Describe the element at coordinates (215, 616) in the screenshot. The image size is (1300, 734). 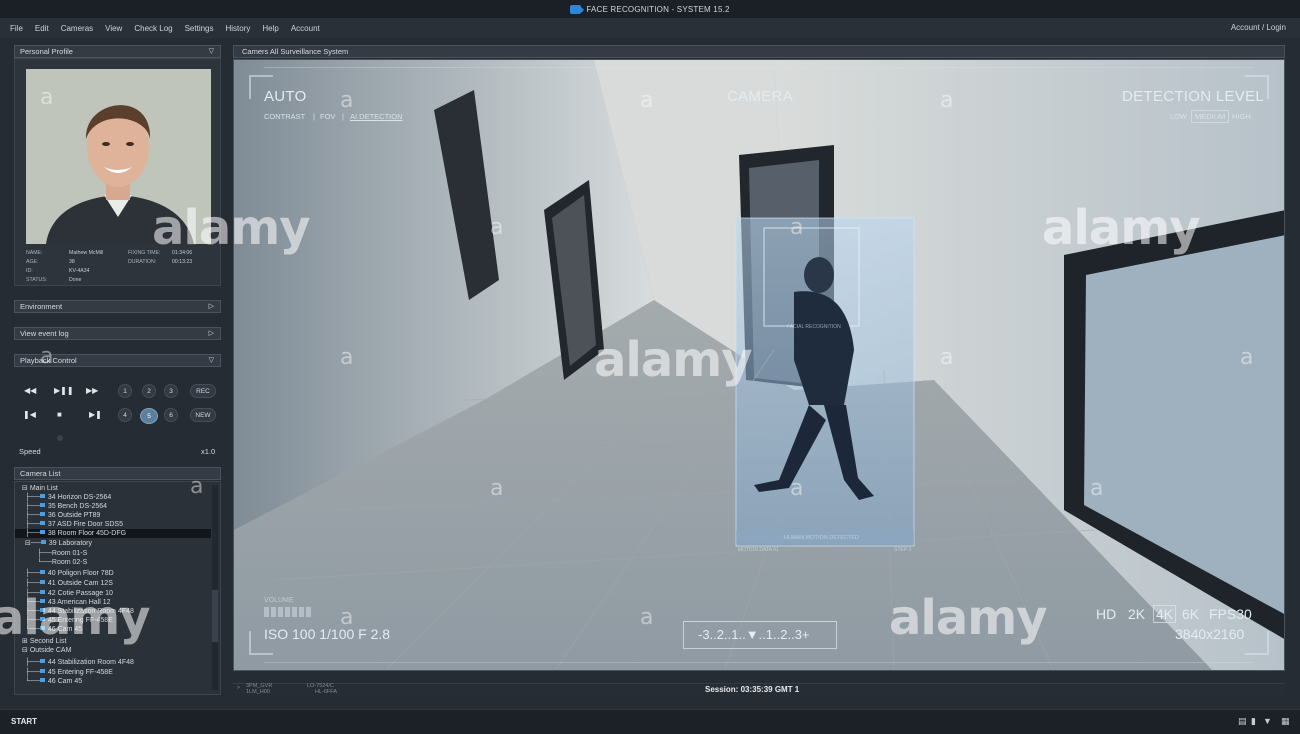
I see `scrollbar-thumb` at that location.